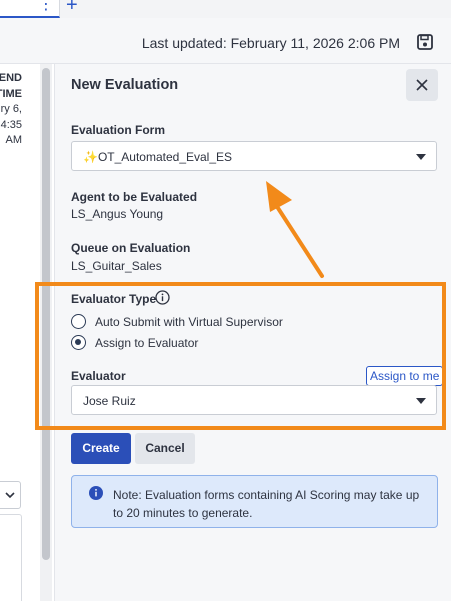 The image size is (451, 601). Describe the element at coordinates (270, 43) in the screenshot. I see `last-updated-text: Last updated: February 11, 2026 2:06 PM` at that location.